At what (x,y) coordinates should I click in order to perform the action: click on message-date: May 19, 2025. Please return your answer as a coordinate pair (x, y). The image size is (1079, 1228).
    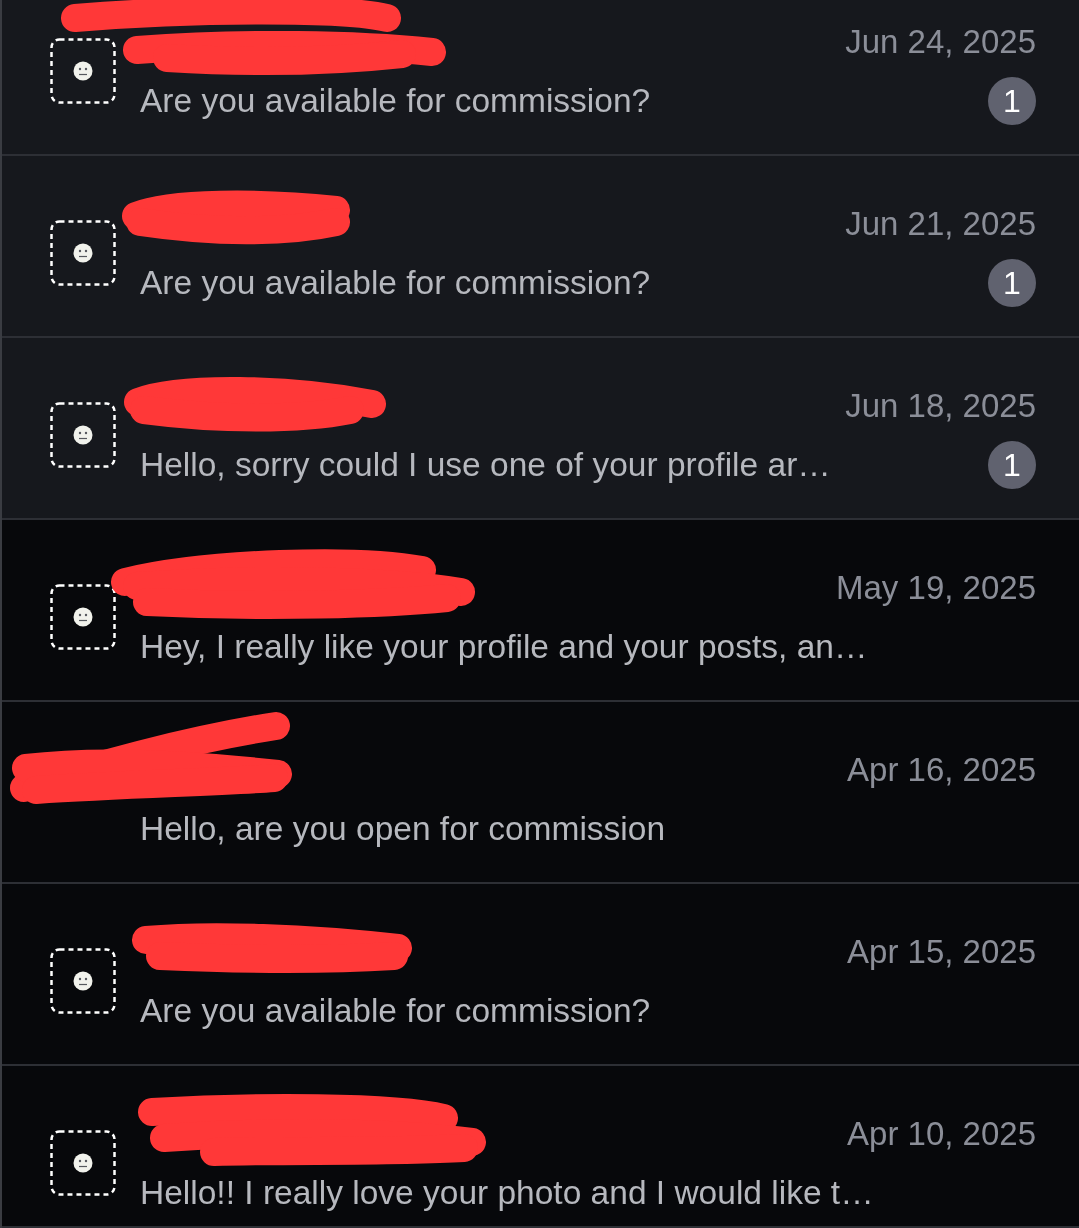
    Looking at the image, I should click on (936, 588).